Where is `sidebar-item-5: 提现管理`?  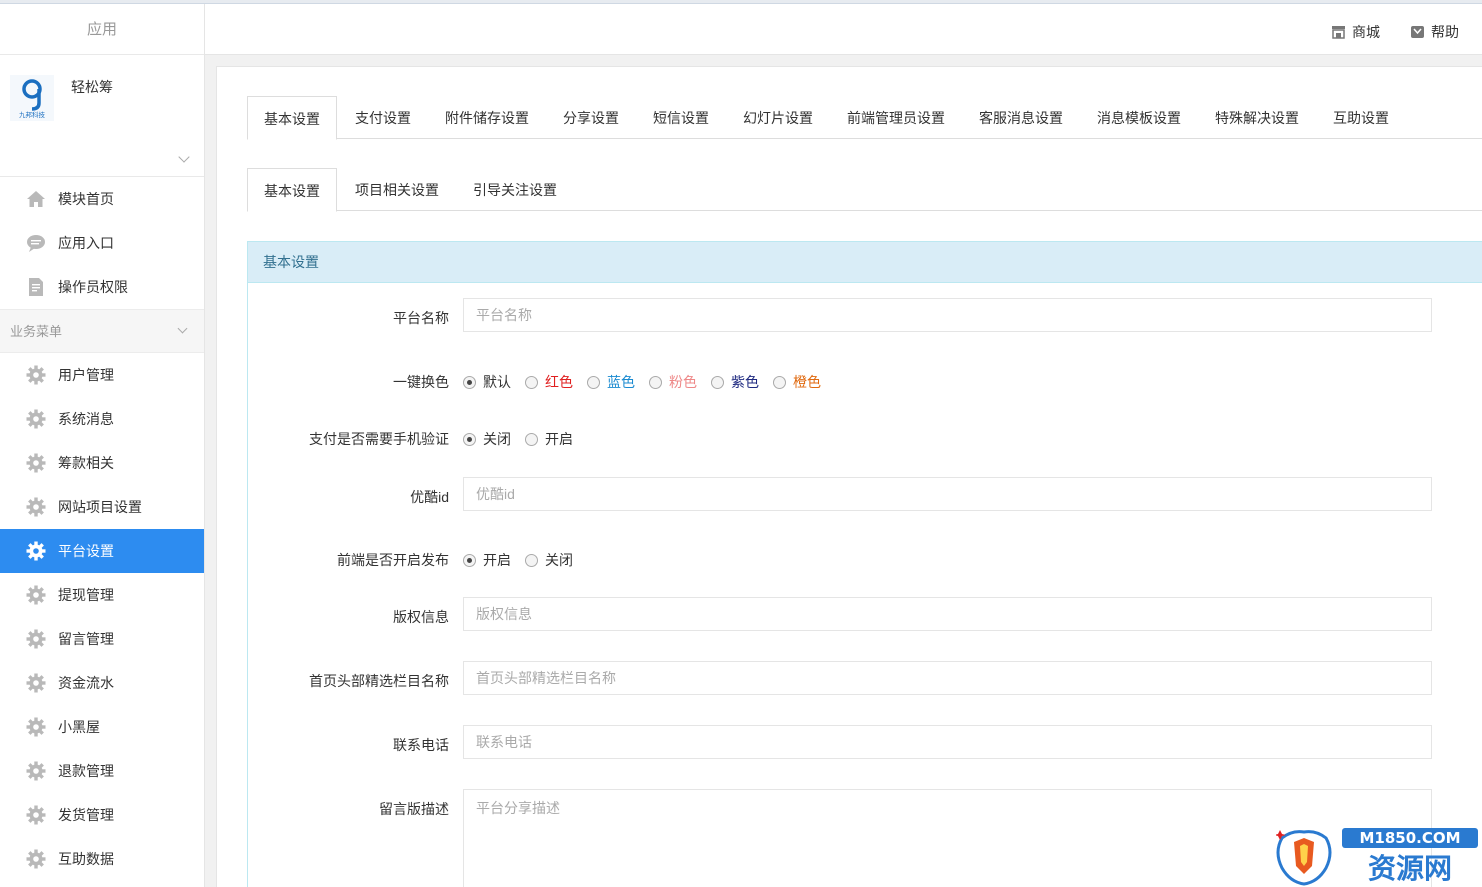
sidebar-item-5: 提现管理 is located at coordinates (102, 595).